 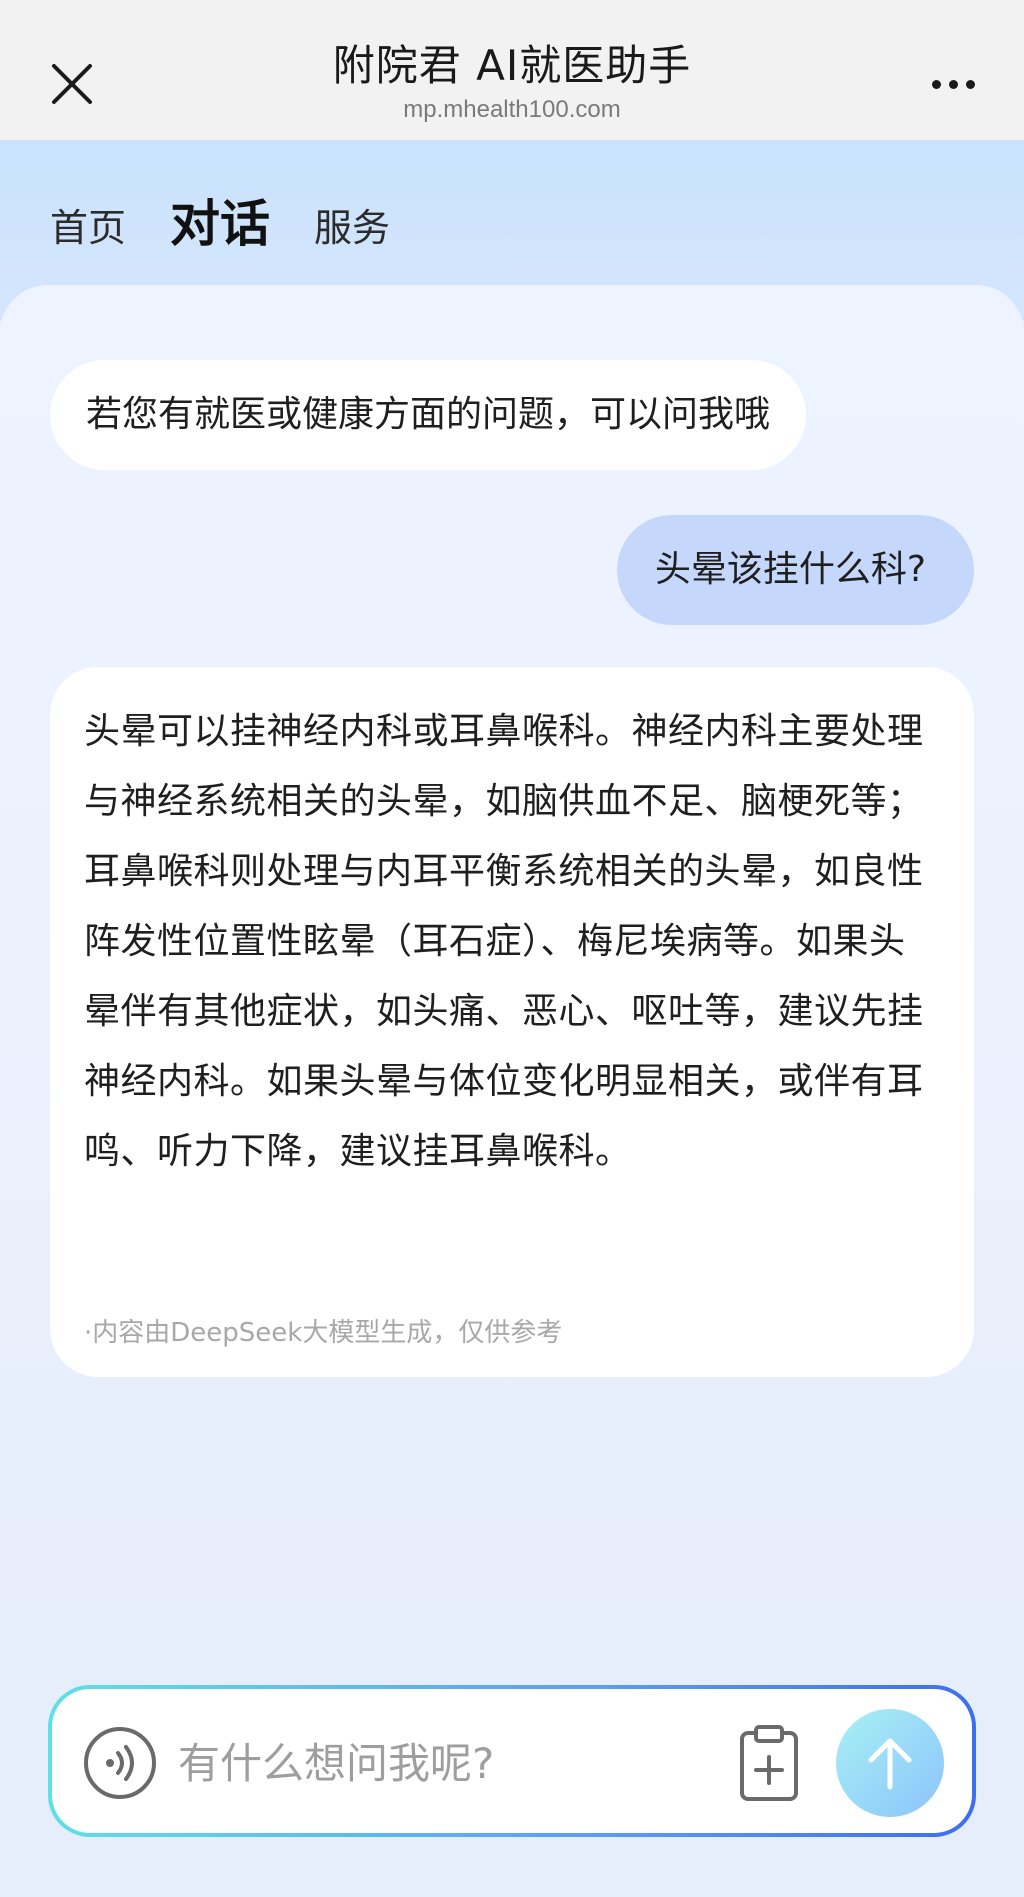 I want to click on ai-disclaimer: ·内容由DeepSeek大模型生成，仅供参考, so click(x=323, y=1333).